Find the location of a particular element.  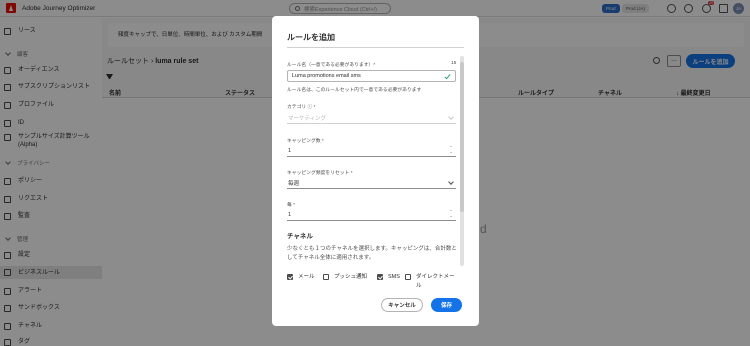

cancel-button: キャンセル is located at coordinates (402, 305).